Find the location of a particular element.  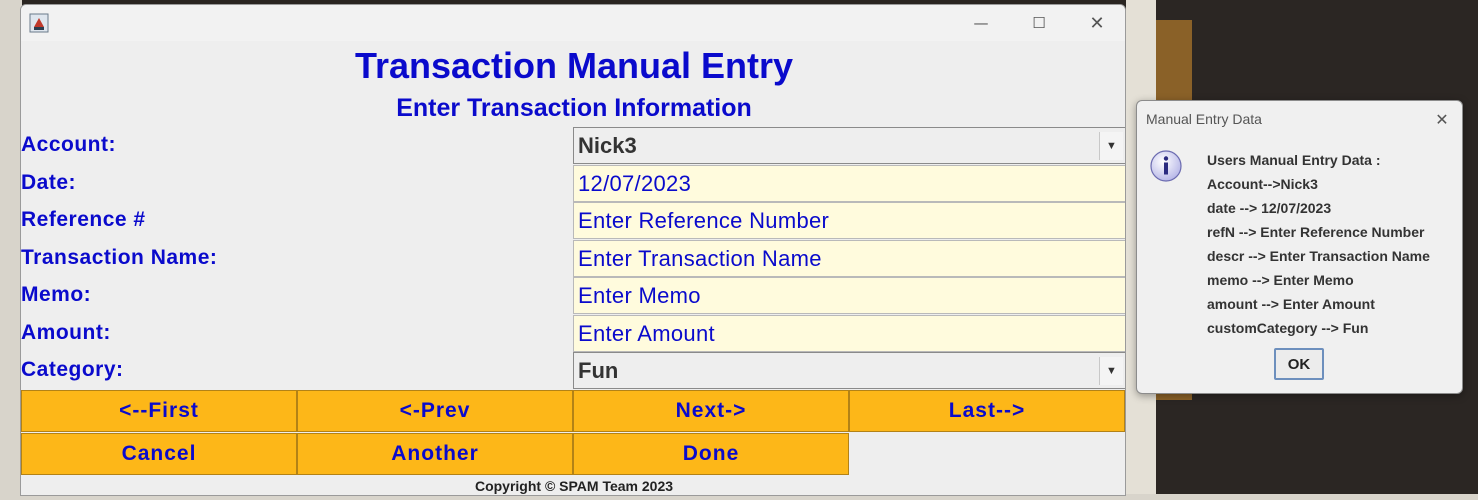

transaction-name-label: Transaction Name: is located at coordinates (119, 257).